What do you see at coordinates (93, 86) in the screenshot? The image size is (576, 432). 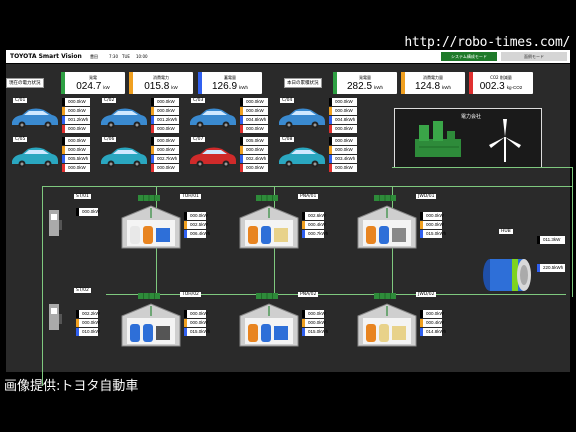 I see `meter-value: 024.7 kW` at bounding box center [93, 86].